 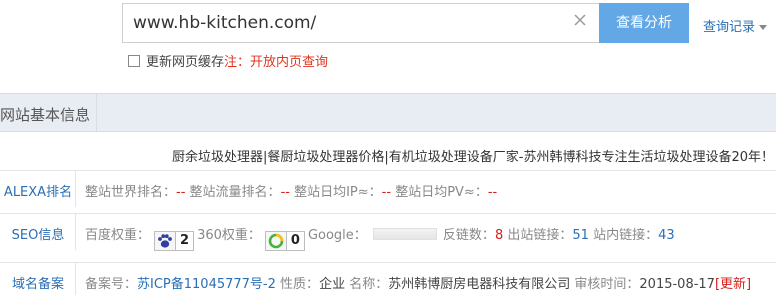 What do you see at coordinates (386, 192) in the screenshot?
I see `daily-ip-value: --` at bounding box center [386, 192].